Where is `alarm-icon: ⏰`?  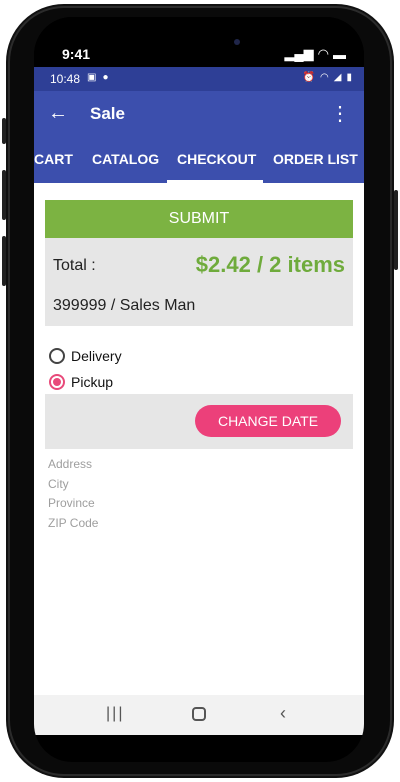
alarm-icon: ⏰ is located at coordinates (309, 77).